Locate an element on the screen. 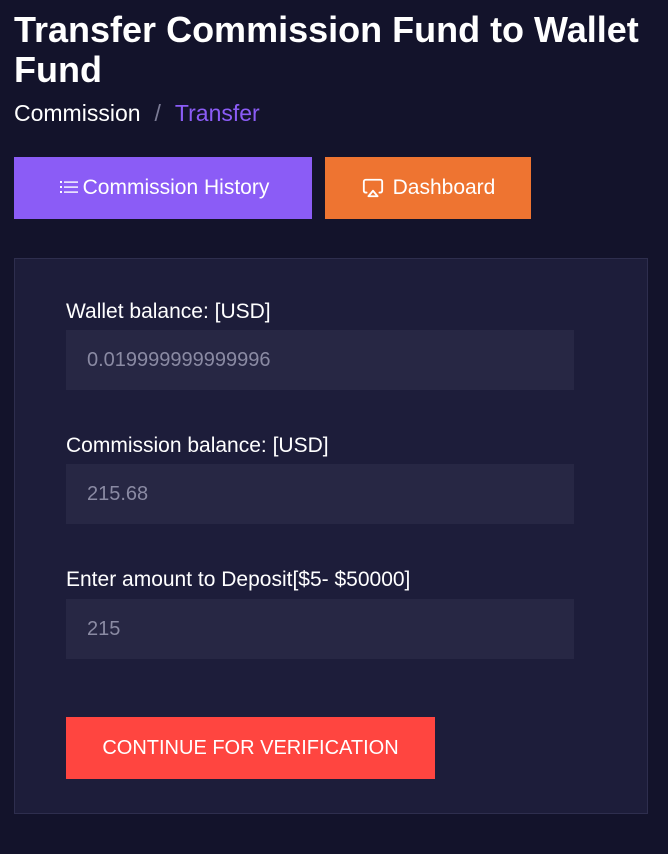 Image resolution: width=668 pixels, height=854 pixels. deposit-amount-field is located at coordinates (320, 629).